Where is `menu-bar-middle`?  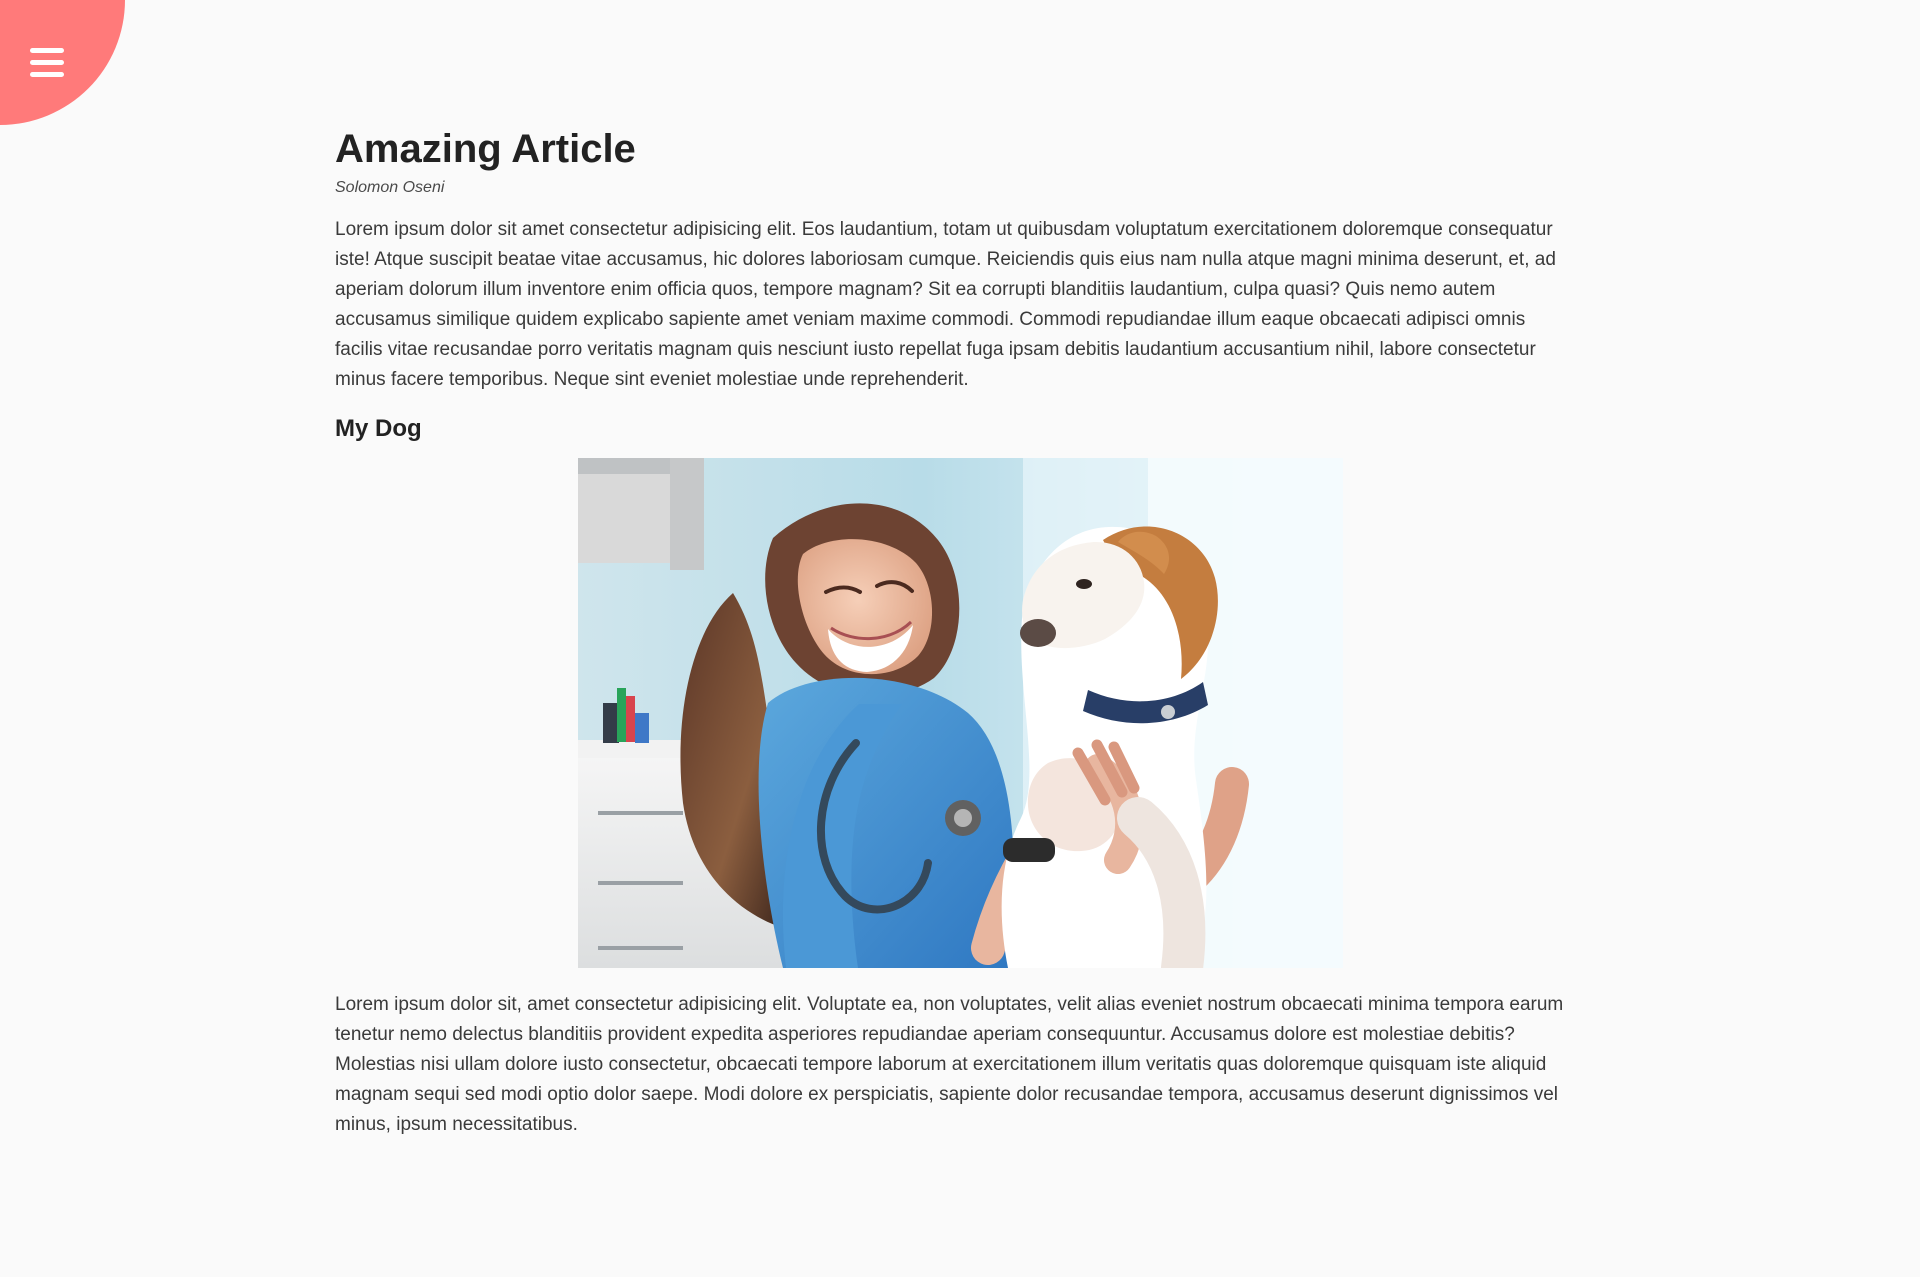
menu-bar-middle is located at coordinates (47, 62).